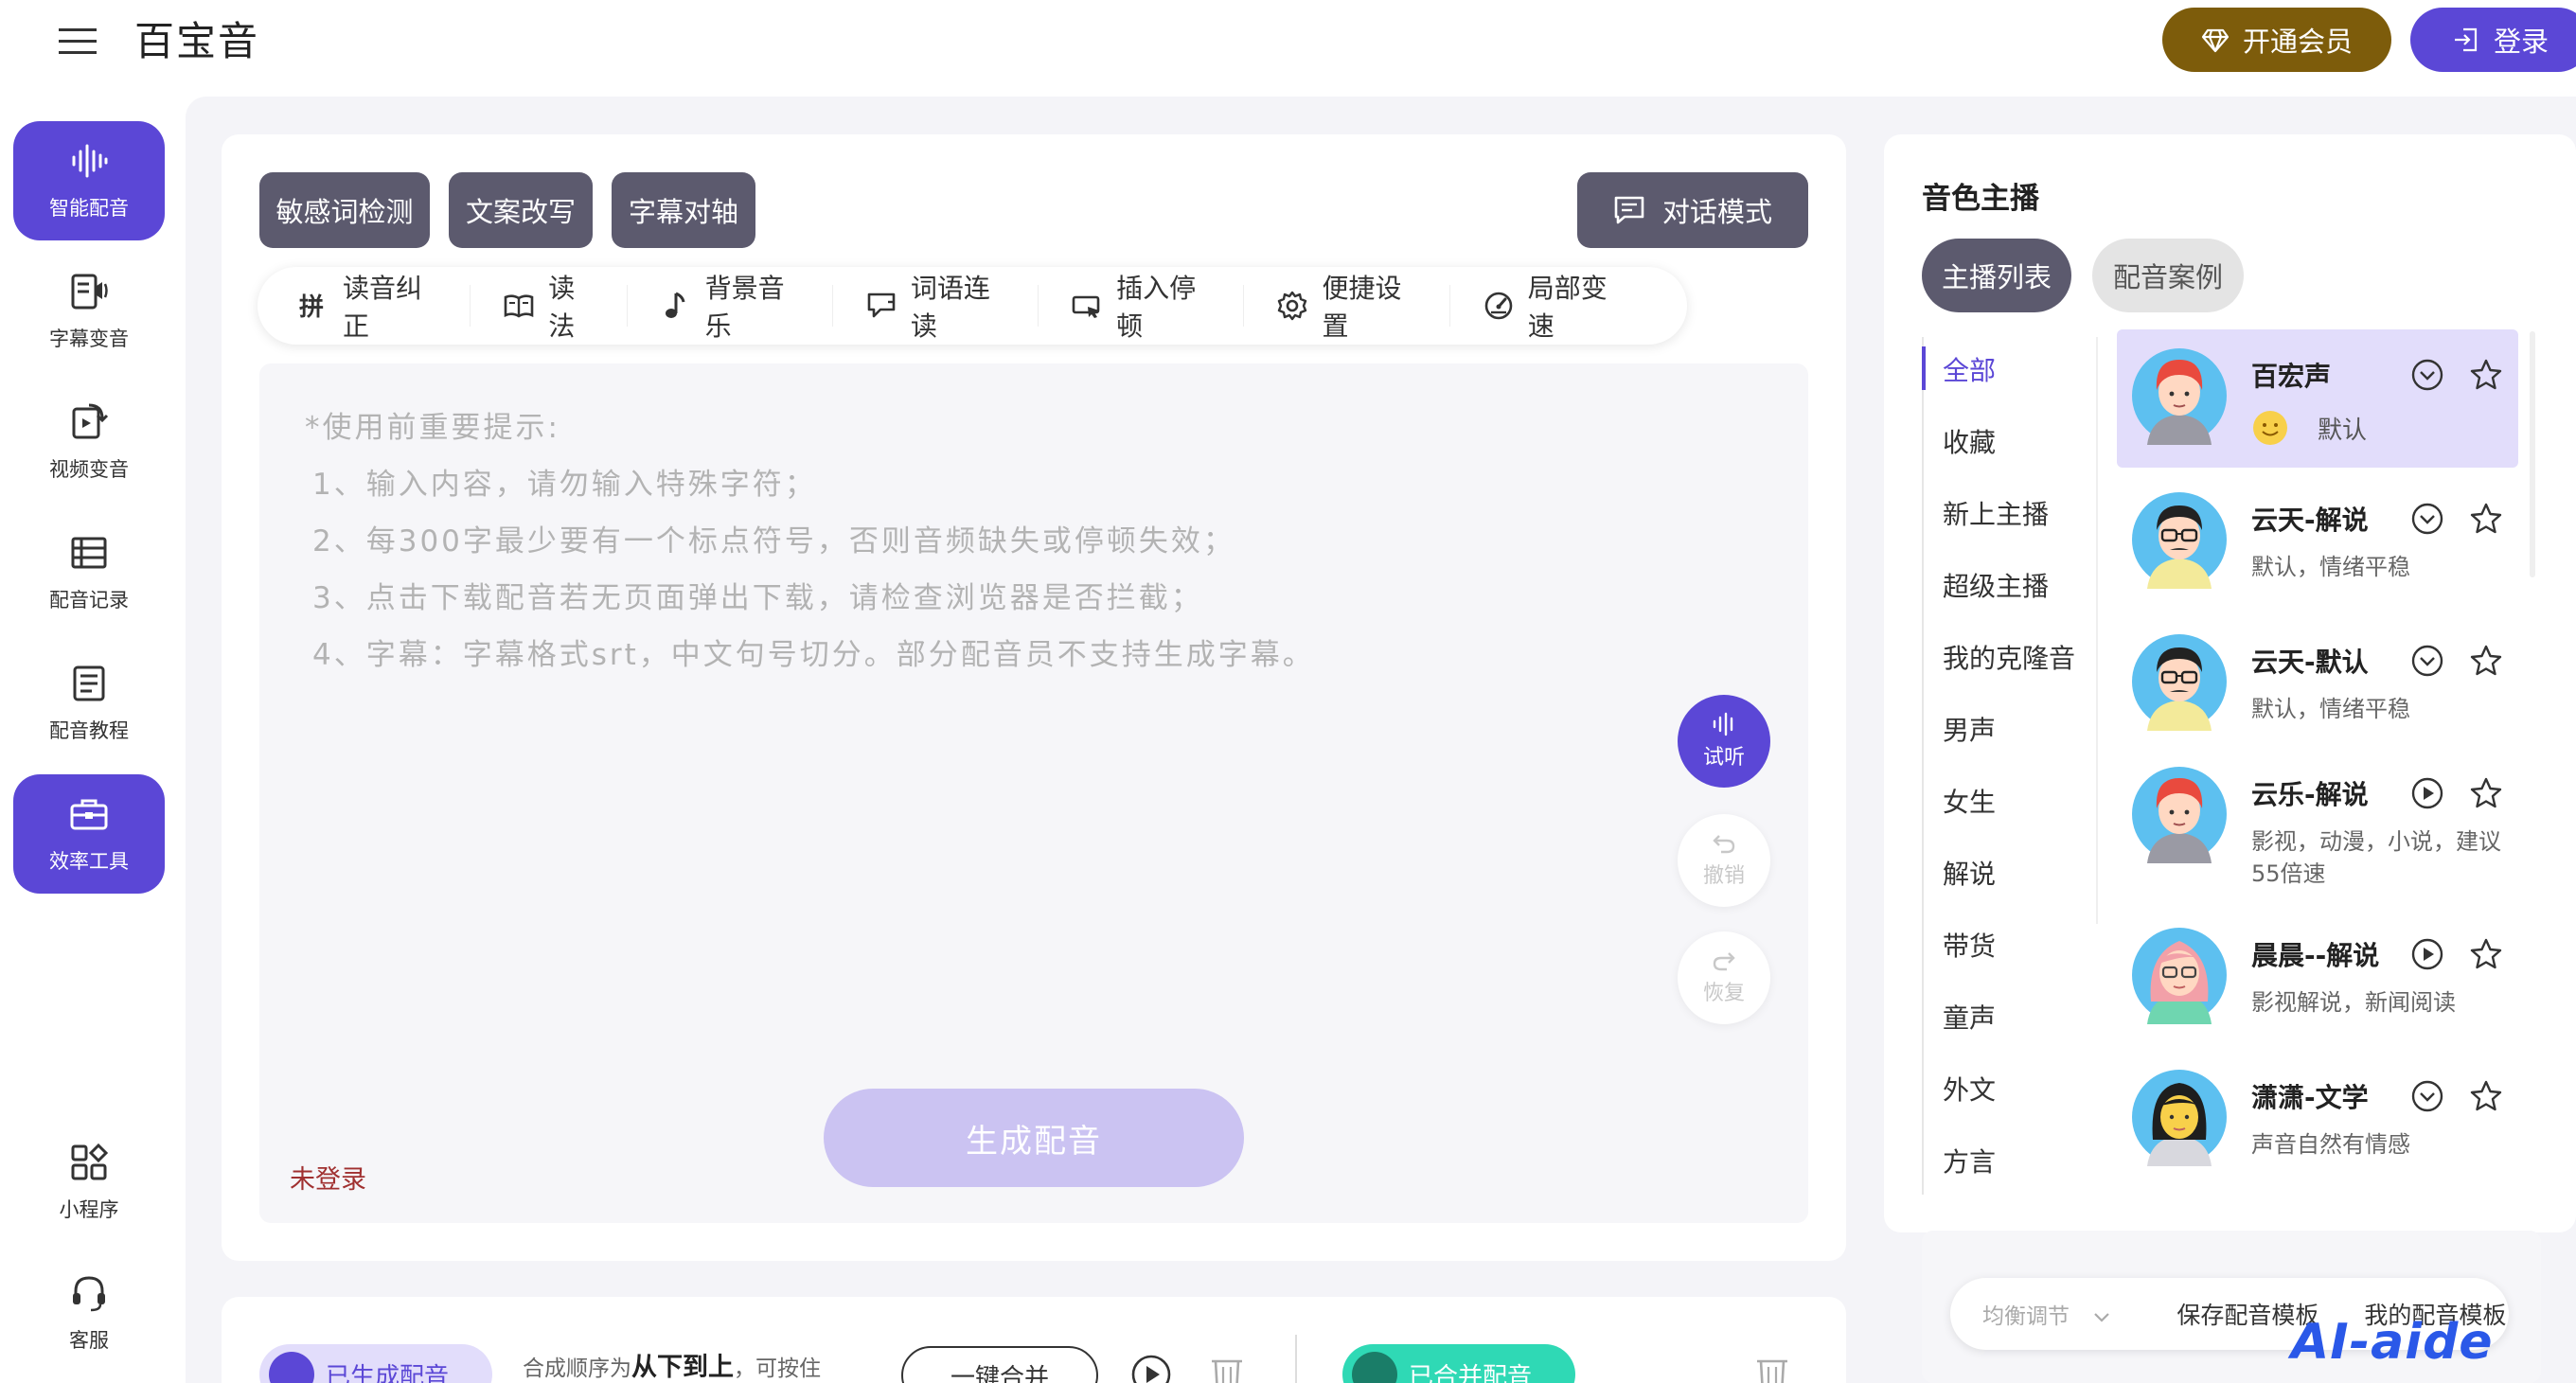 The height and width of the screenshot is (1383, 2576). I want to click on sidebar-item-smart-dubbing: 智能配音, so click(89, 180).